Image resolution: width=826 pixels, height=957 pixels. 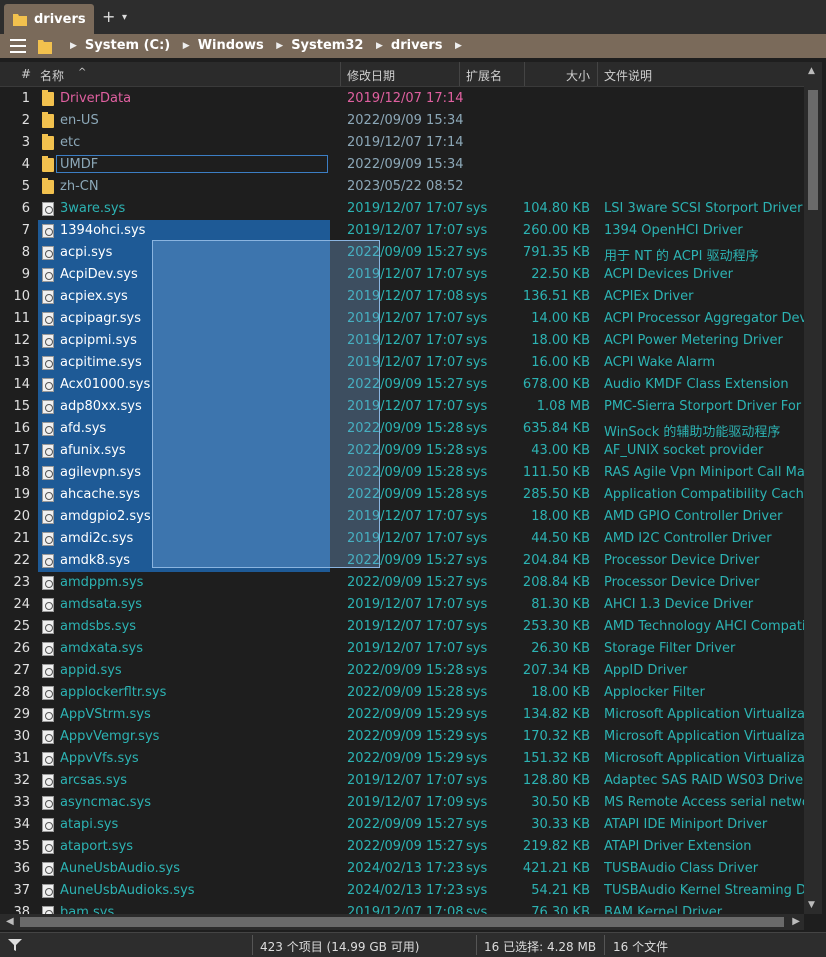 What do you see at coordinates (231, 45) in the screenshot?
I see `breadcrumb-item: Windows` at bounding box center [231, 45].